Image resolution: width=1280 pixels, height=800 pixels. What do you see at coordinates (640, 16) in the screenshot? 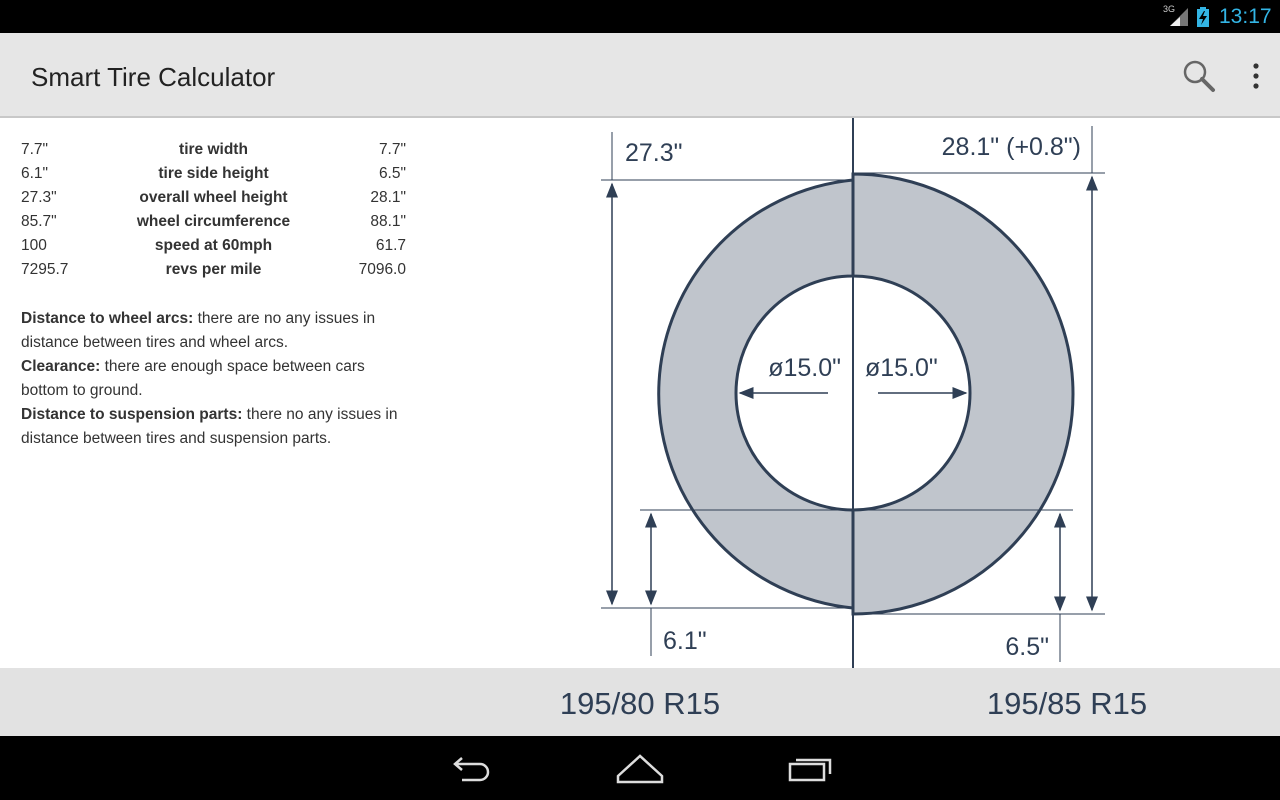
I see `status-bar: 3G 13:17` at bounding box center [640, 16].